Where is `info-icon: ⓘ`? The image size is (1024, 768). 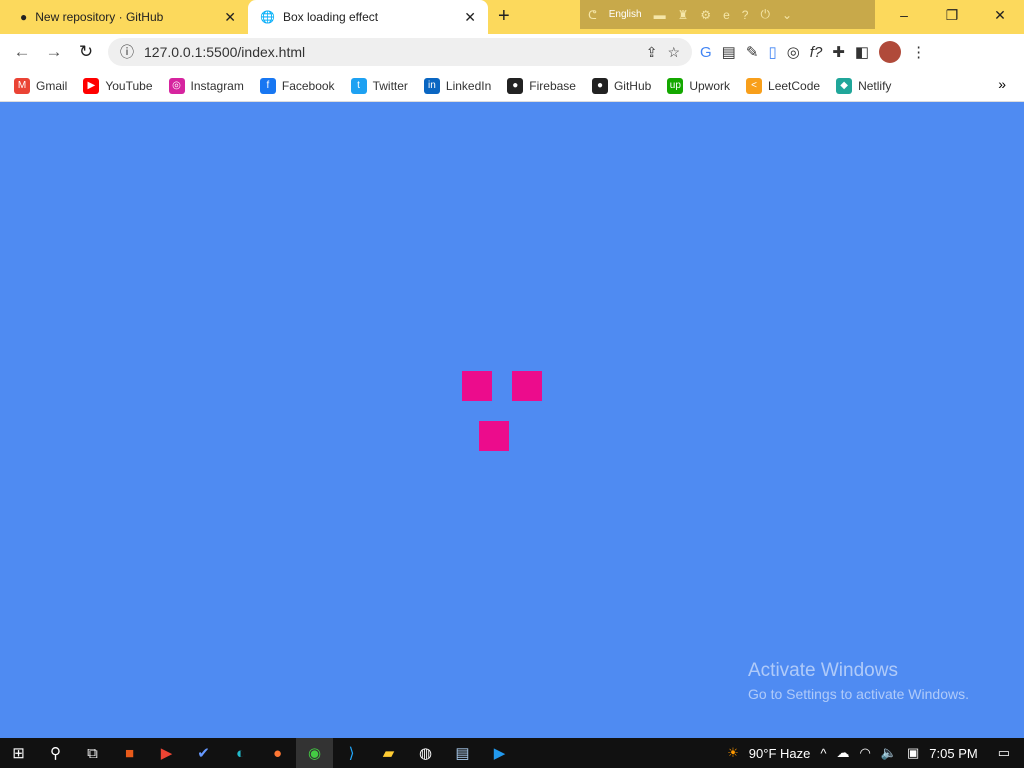 info-icon: ⓘ is located at coordinates (127, 52).